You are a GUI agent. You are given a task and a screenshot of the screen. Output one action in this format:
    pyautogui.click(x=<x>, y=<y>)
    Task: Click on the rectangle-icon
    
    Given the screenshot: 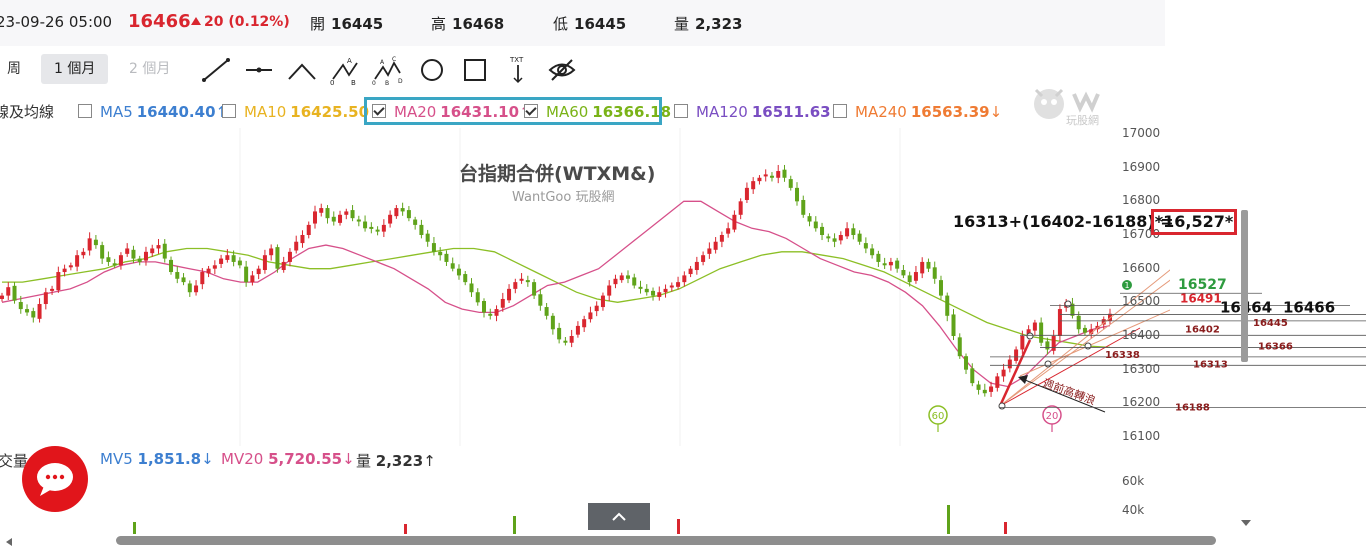 What is the action you would take?
    pyautogui.click(x=475, y=70)
    